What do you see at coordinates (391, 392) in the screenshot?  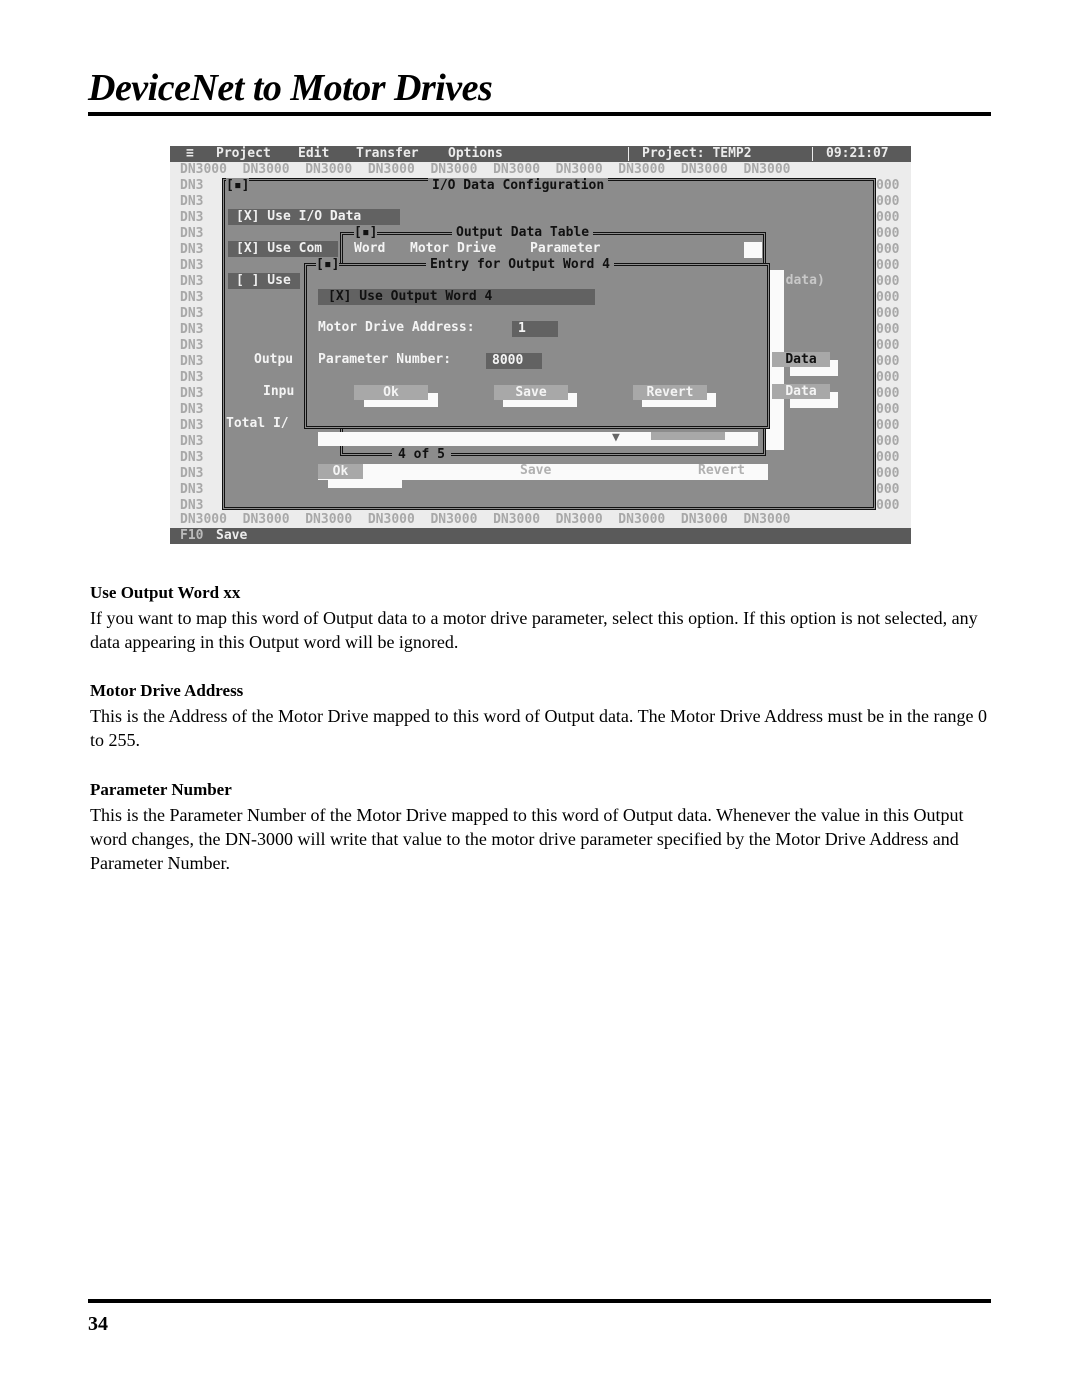 I see `entry-ok-button: Ok` at bounding box center [391, 392].